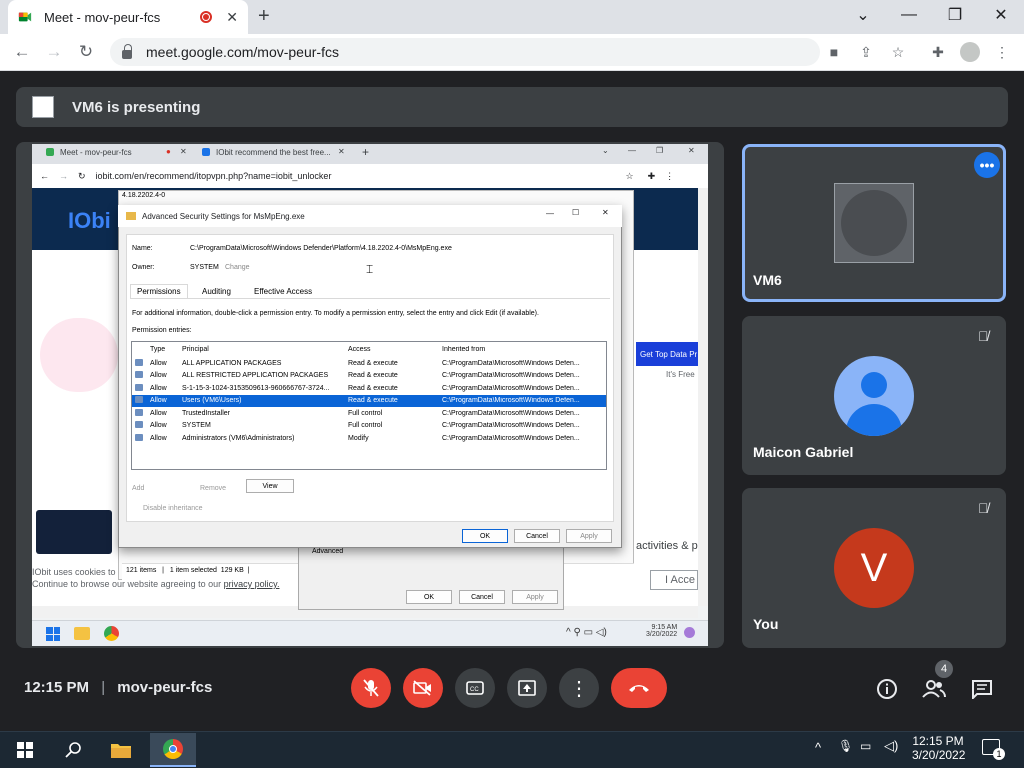  Describe the element at coordinates (168, 151) in the screenshot. I see `shared-rec-icon: ●` at that location.